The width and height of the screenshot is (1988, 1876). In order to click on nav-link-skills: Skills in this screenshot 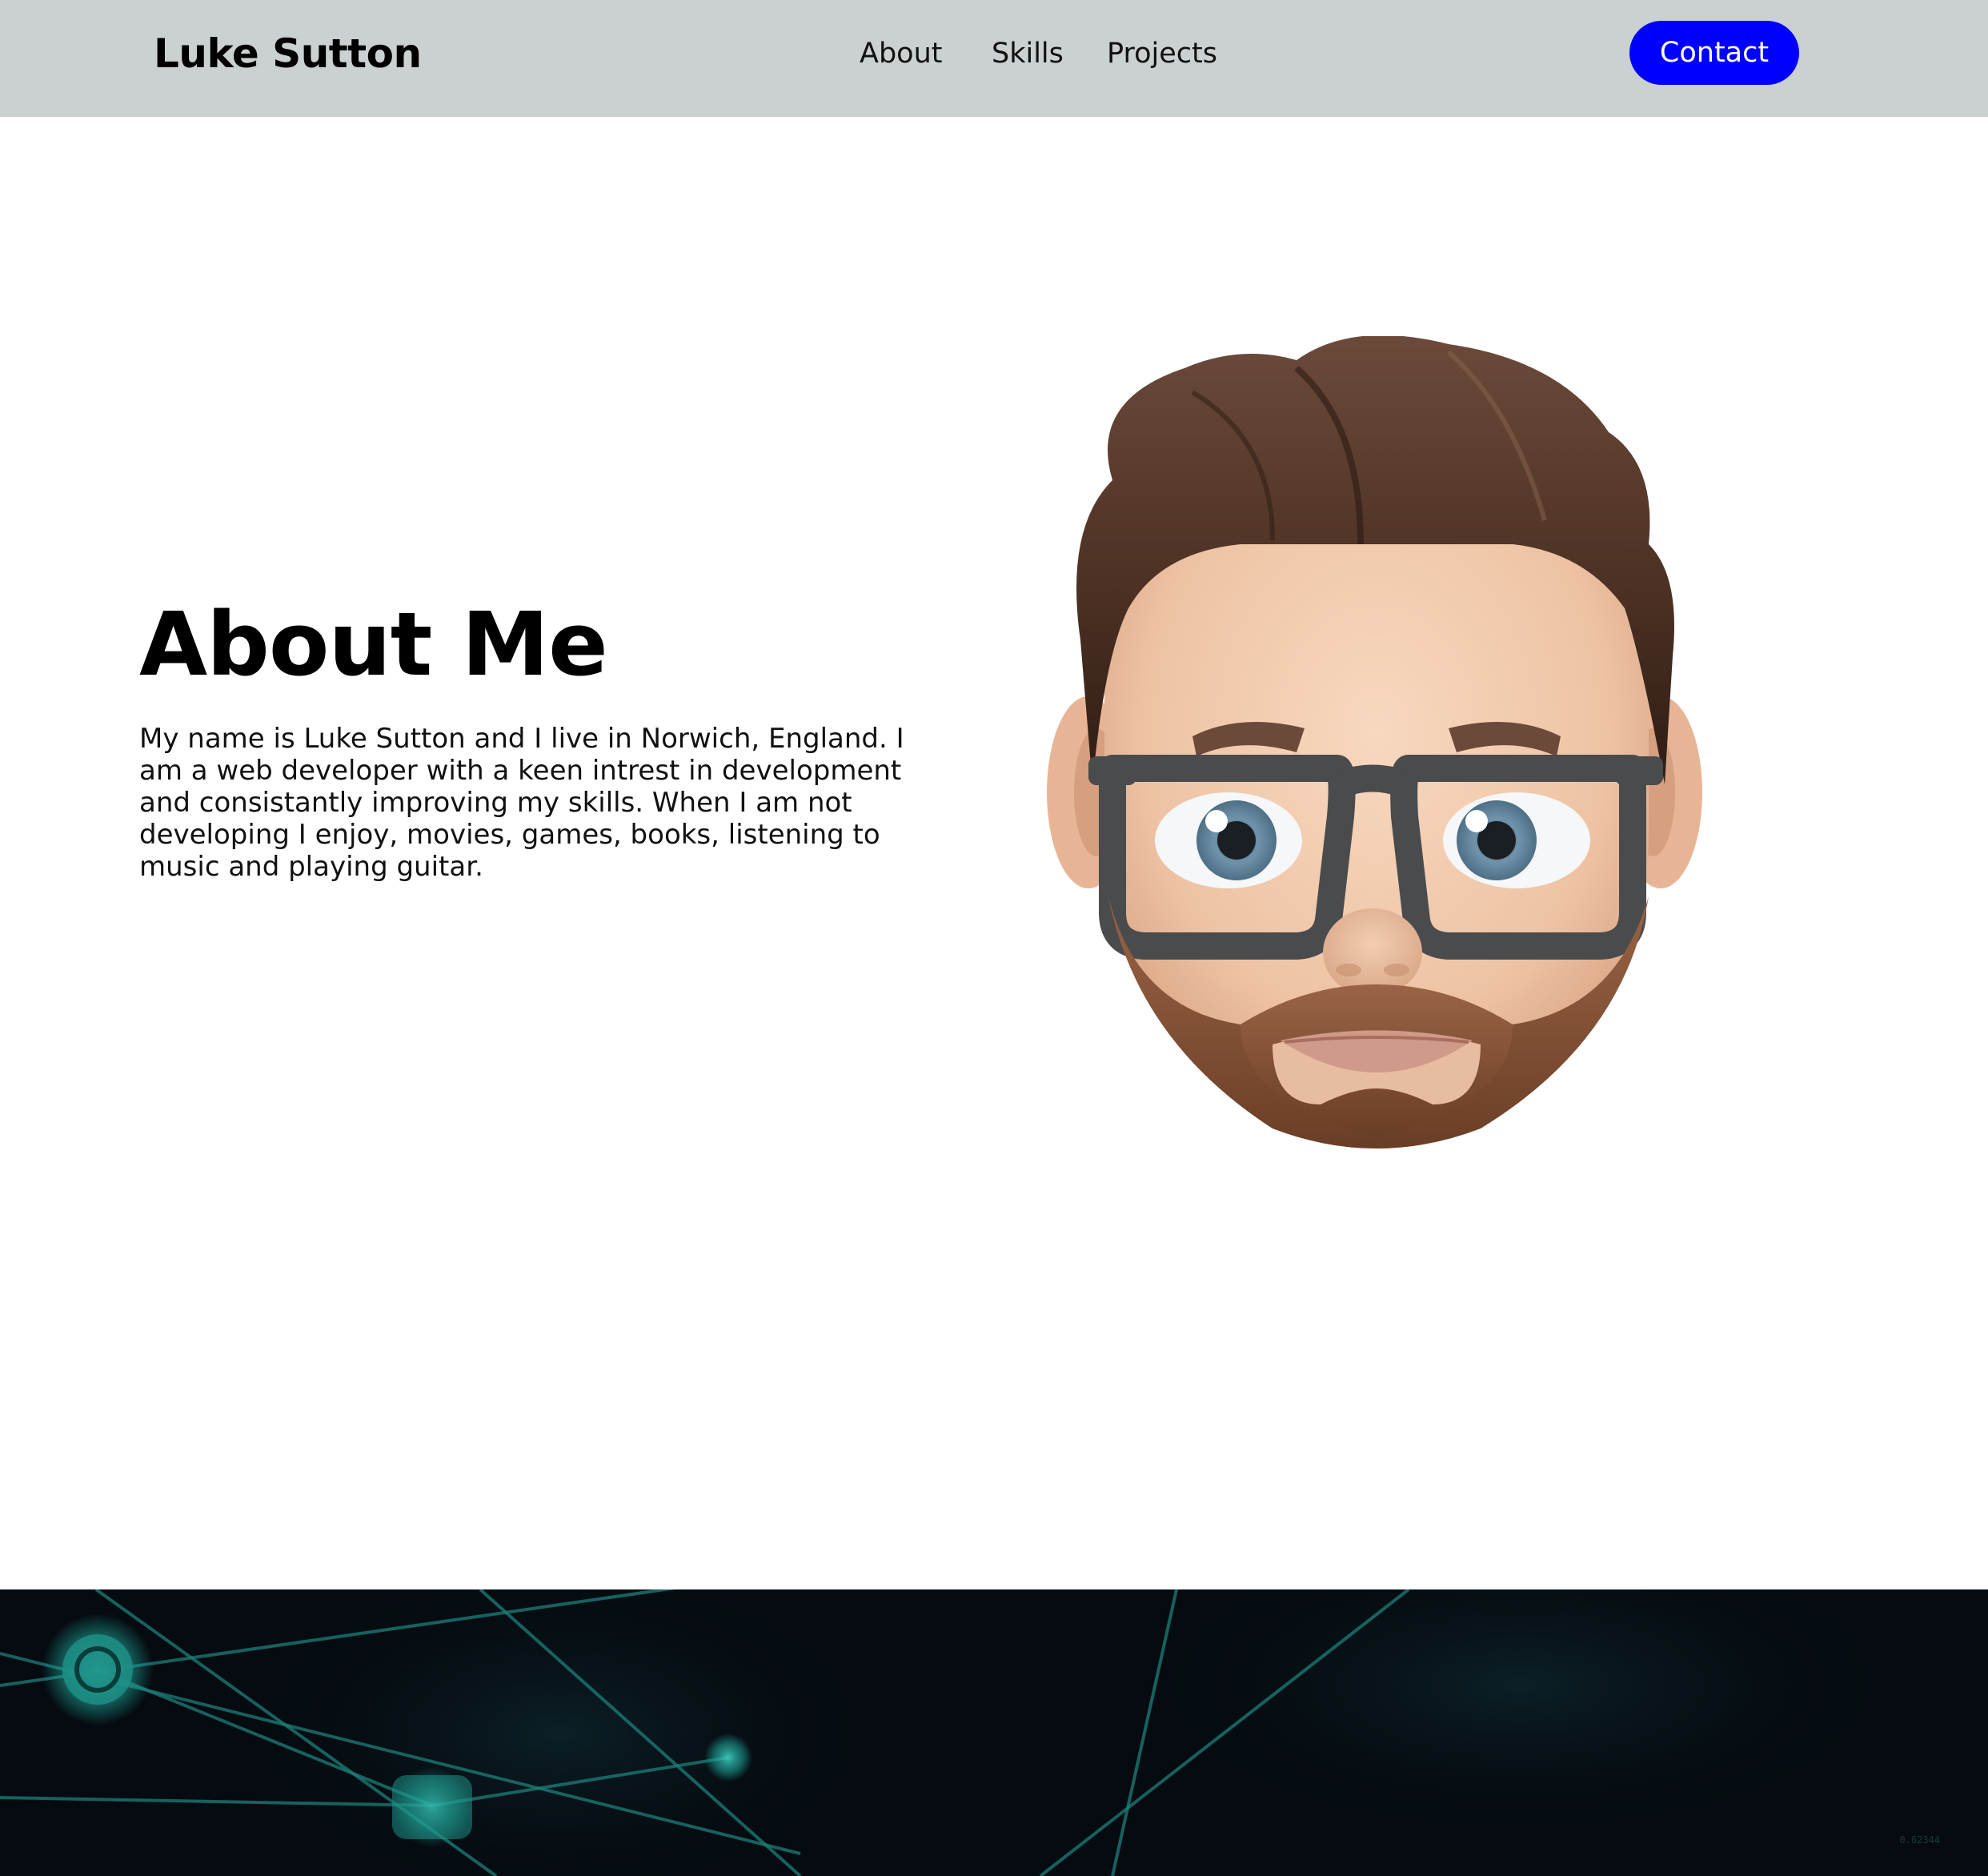, I will do `click(1028, 53)`.